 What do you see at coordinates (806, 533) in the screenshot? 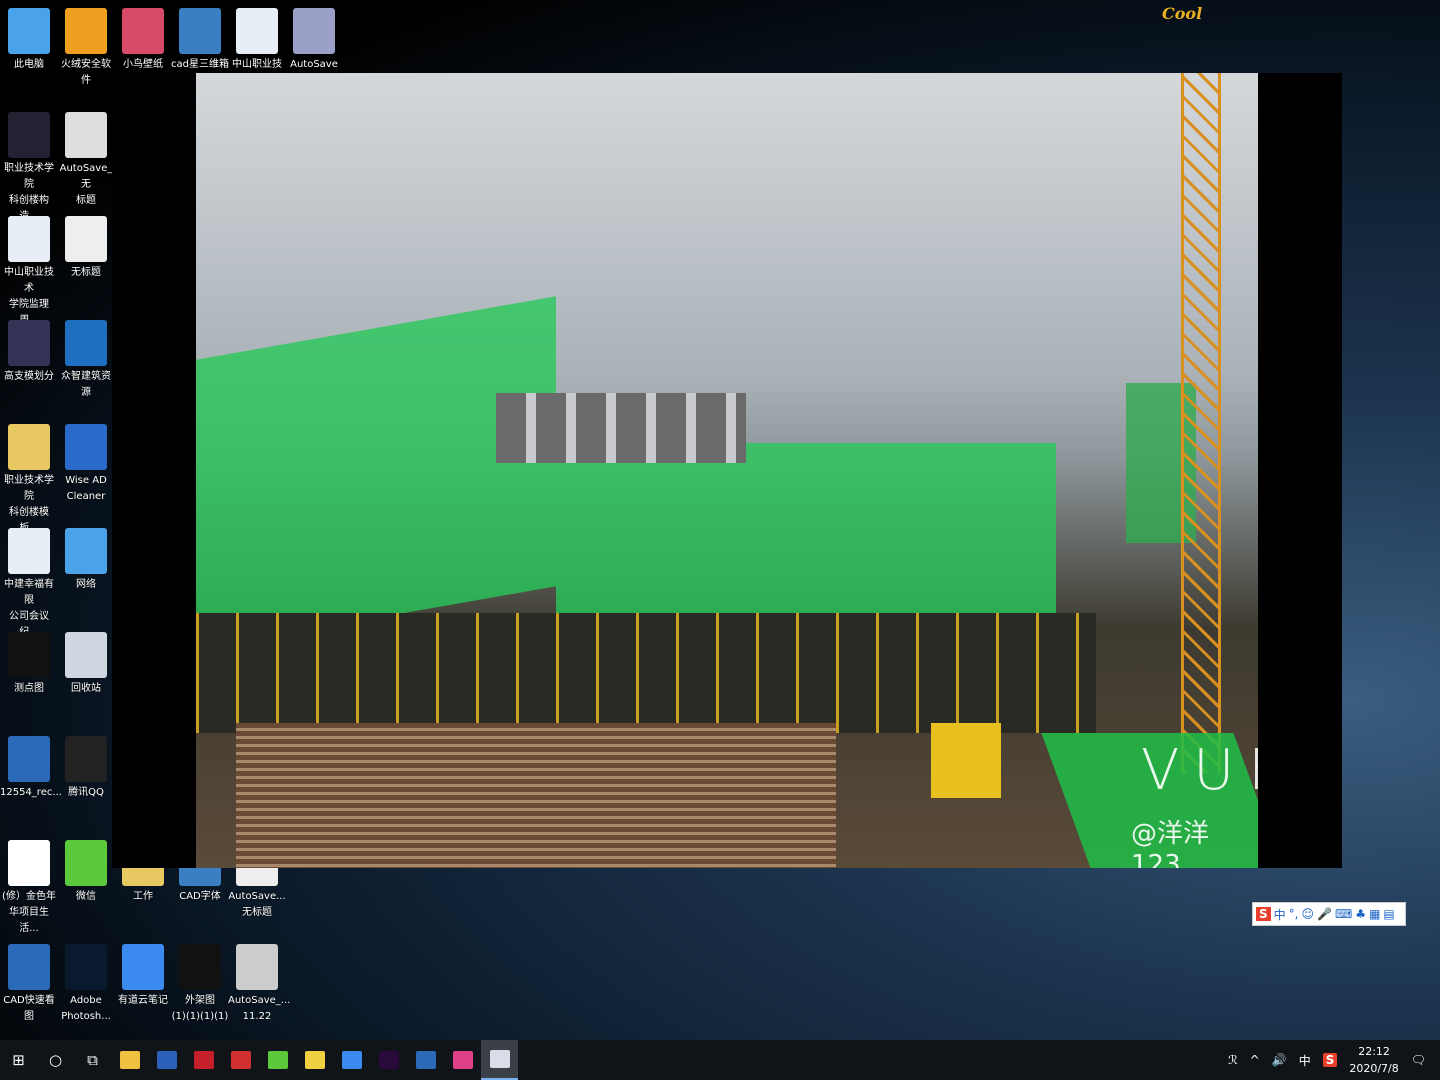
I see `green-safety-net` at bounding box center [806, 533].